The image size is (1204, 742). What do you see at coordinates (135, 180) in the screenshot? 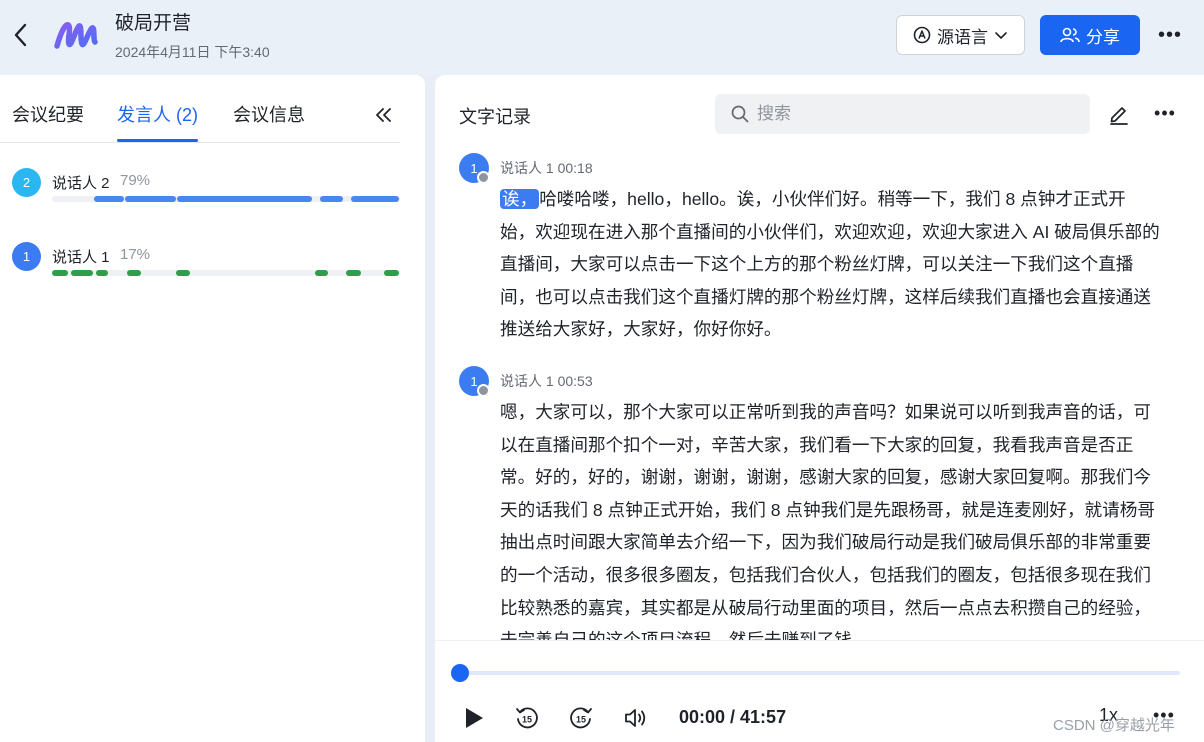
I see `speaker-percent: 79%` at bounding box center [135, 180].